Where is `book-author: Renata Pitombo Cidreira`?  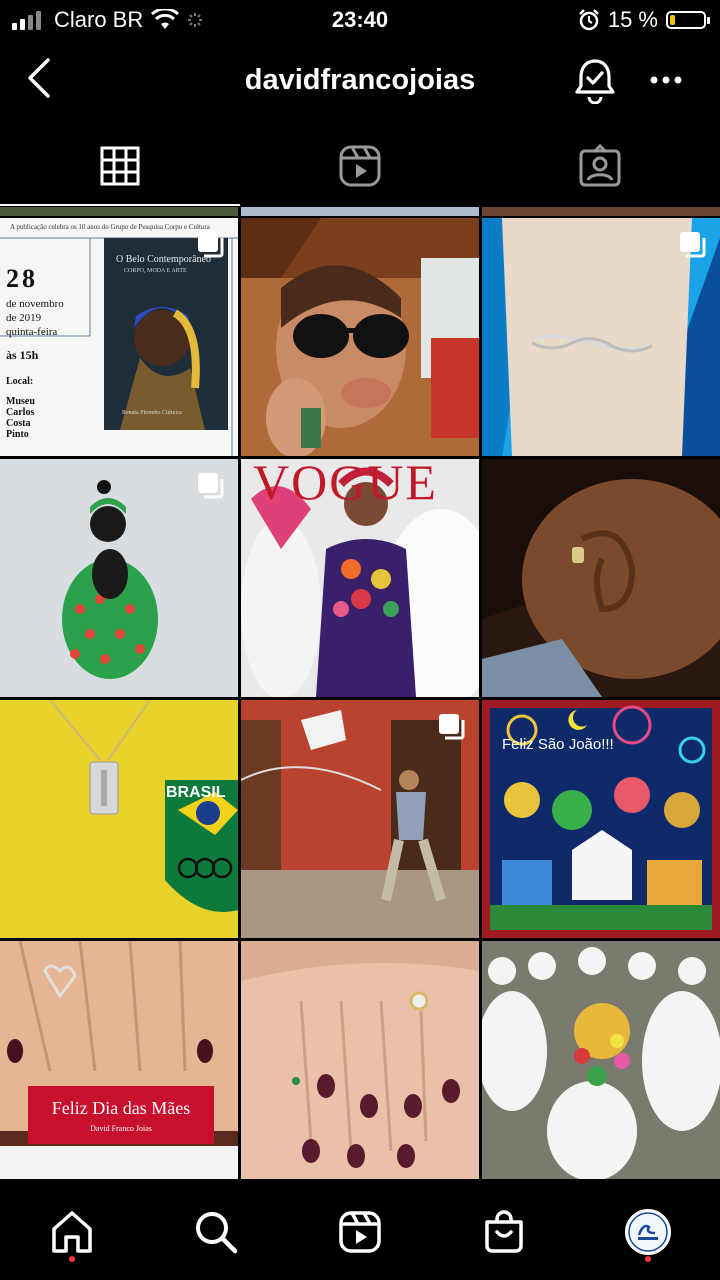
book-author: Renata Pitombo Cidreira is located at coordinates (152, 413).